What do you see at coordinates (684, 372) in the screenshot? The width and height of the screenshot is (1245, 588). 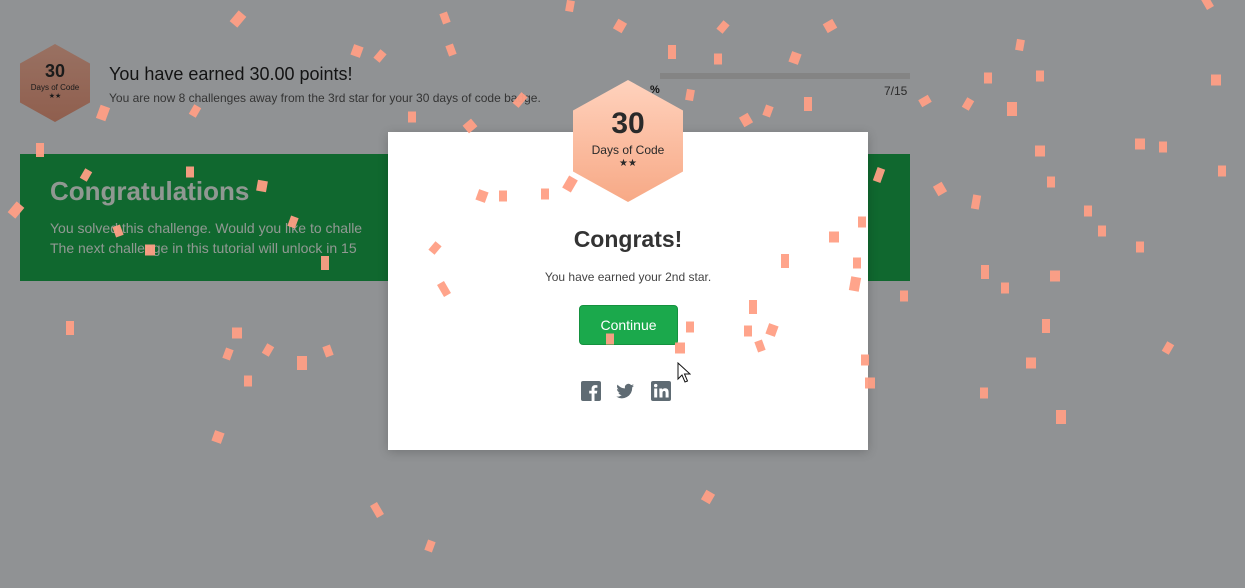 I see `mouse-cursor-icon` at bounding box center [684, 372].